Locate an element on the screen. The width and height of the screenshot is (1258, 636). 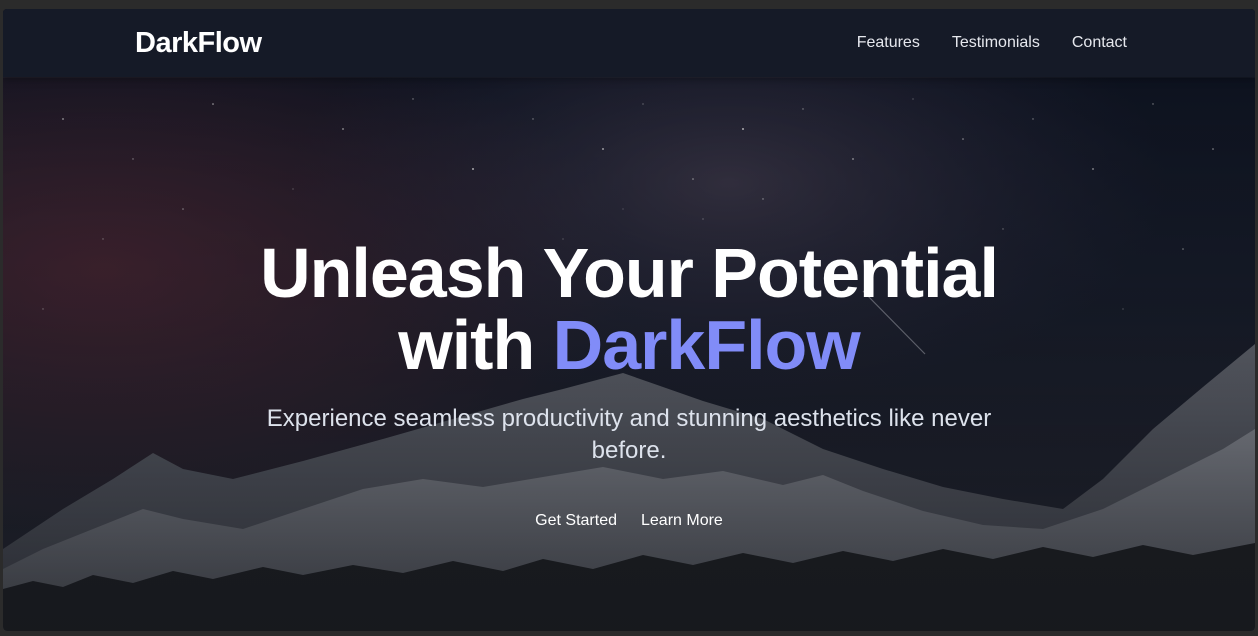
top-navbar: DarkFlow Features Testimonials Contact is located at coordinates (629, 43).